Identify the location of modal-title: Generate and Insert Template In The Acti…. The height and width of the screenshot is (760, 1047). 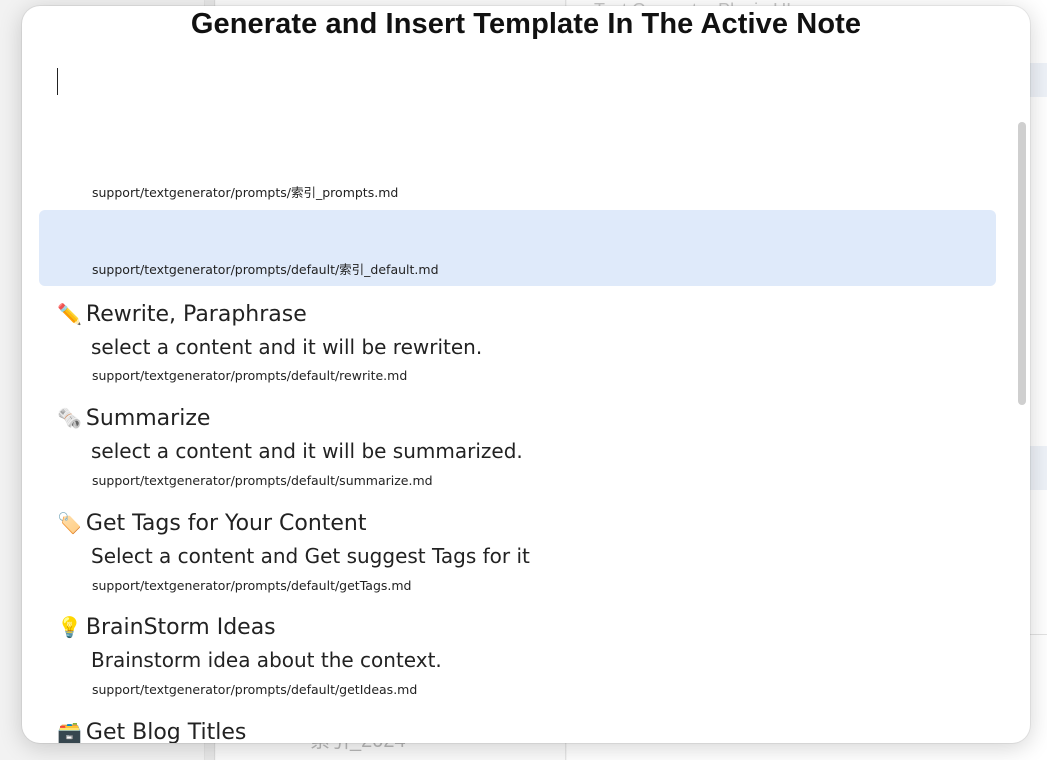
(526, 24).